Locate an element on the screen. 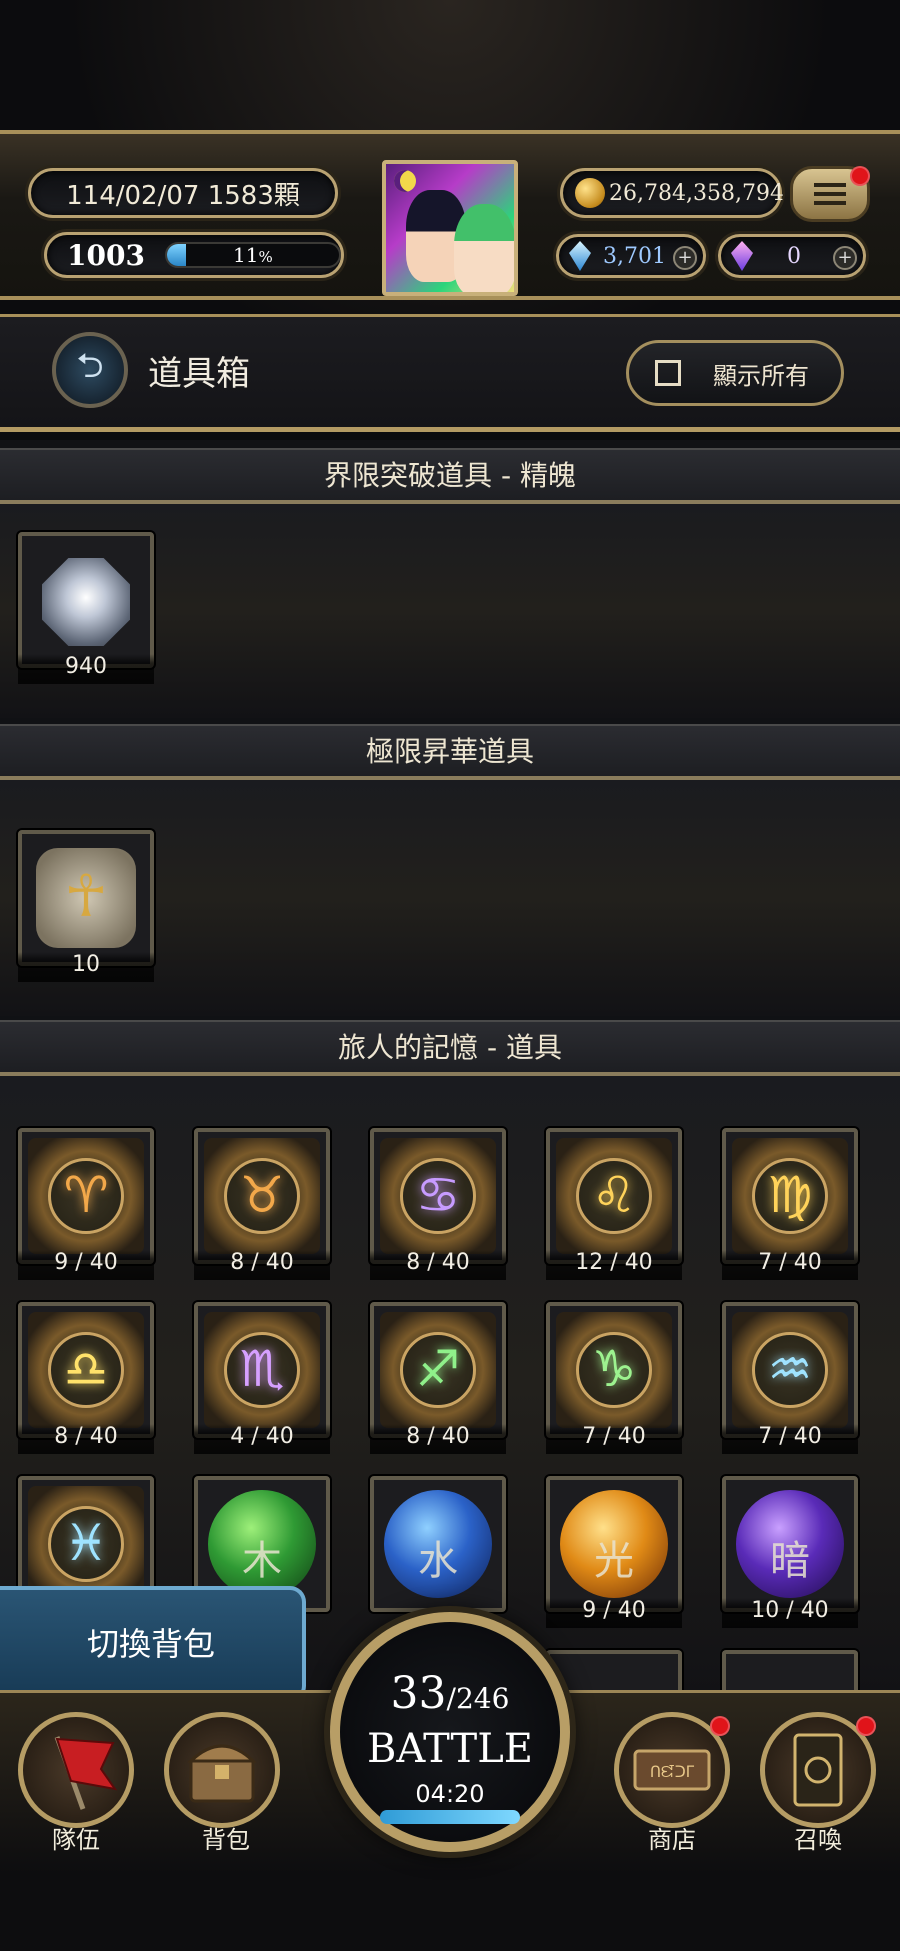 The image size is (900, 1951). orange-element-orb-icon: 光 is located at coordinates (614, 1544).